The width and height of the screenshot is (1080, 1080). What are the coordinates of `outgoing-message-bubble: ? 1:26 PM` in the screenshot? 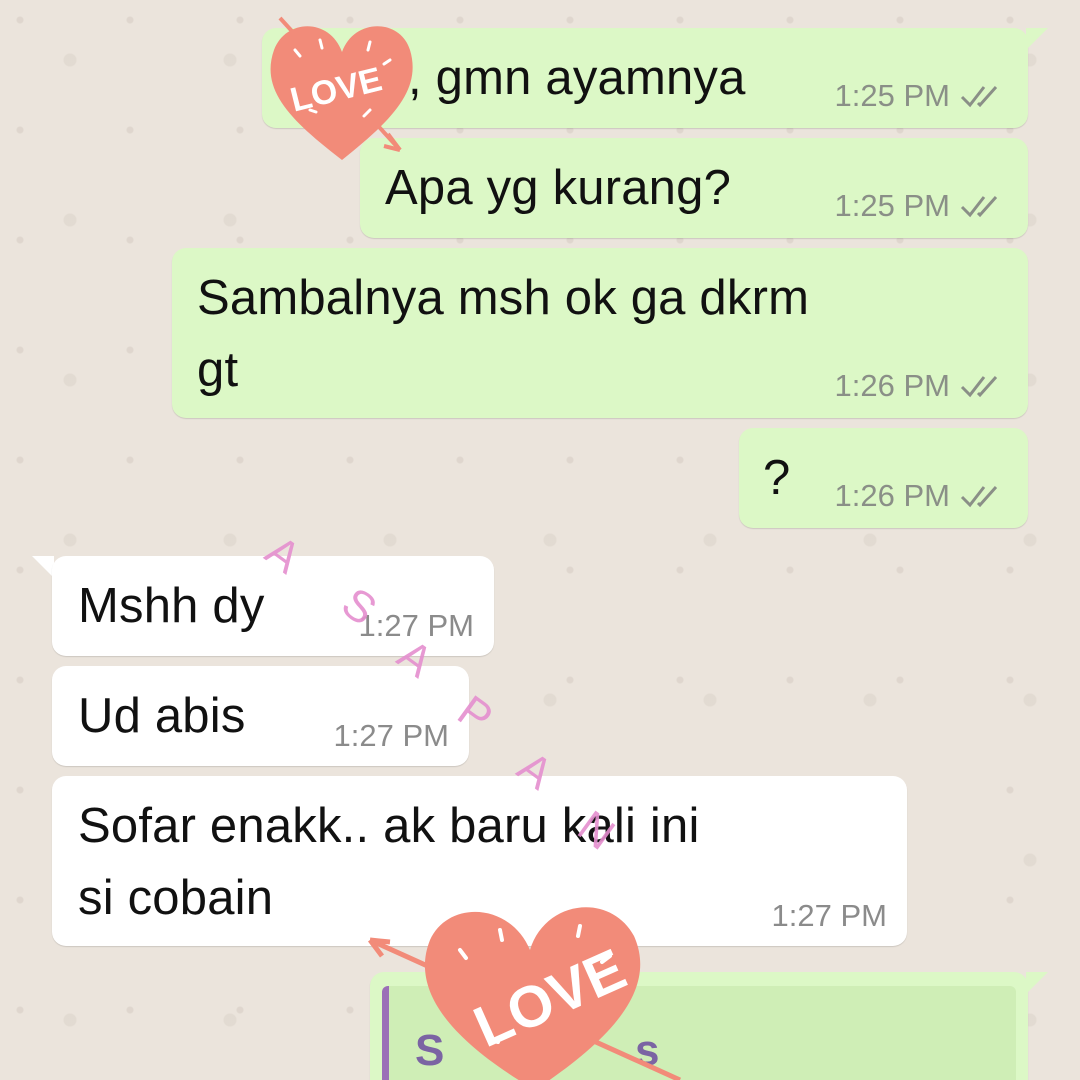 It's located at (883, 478).